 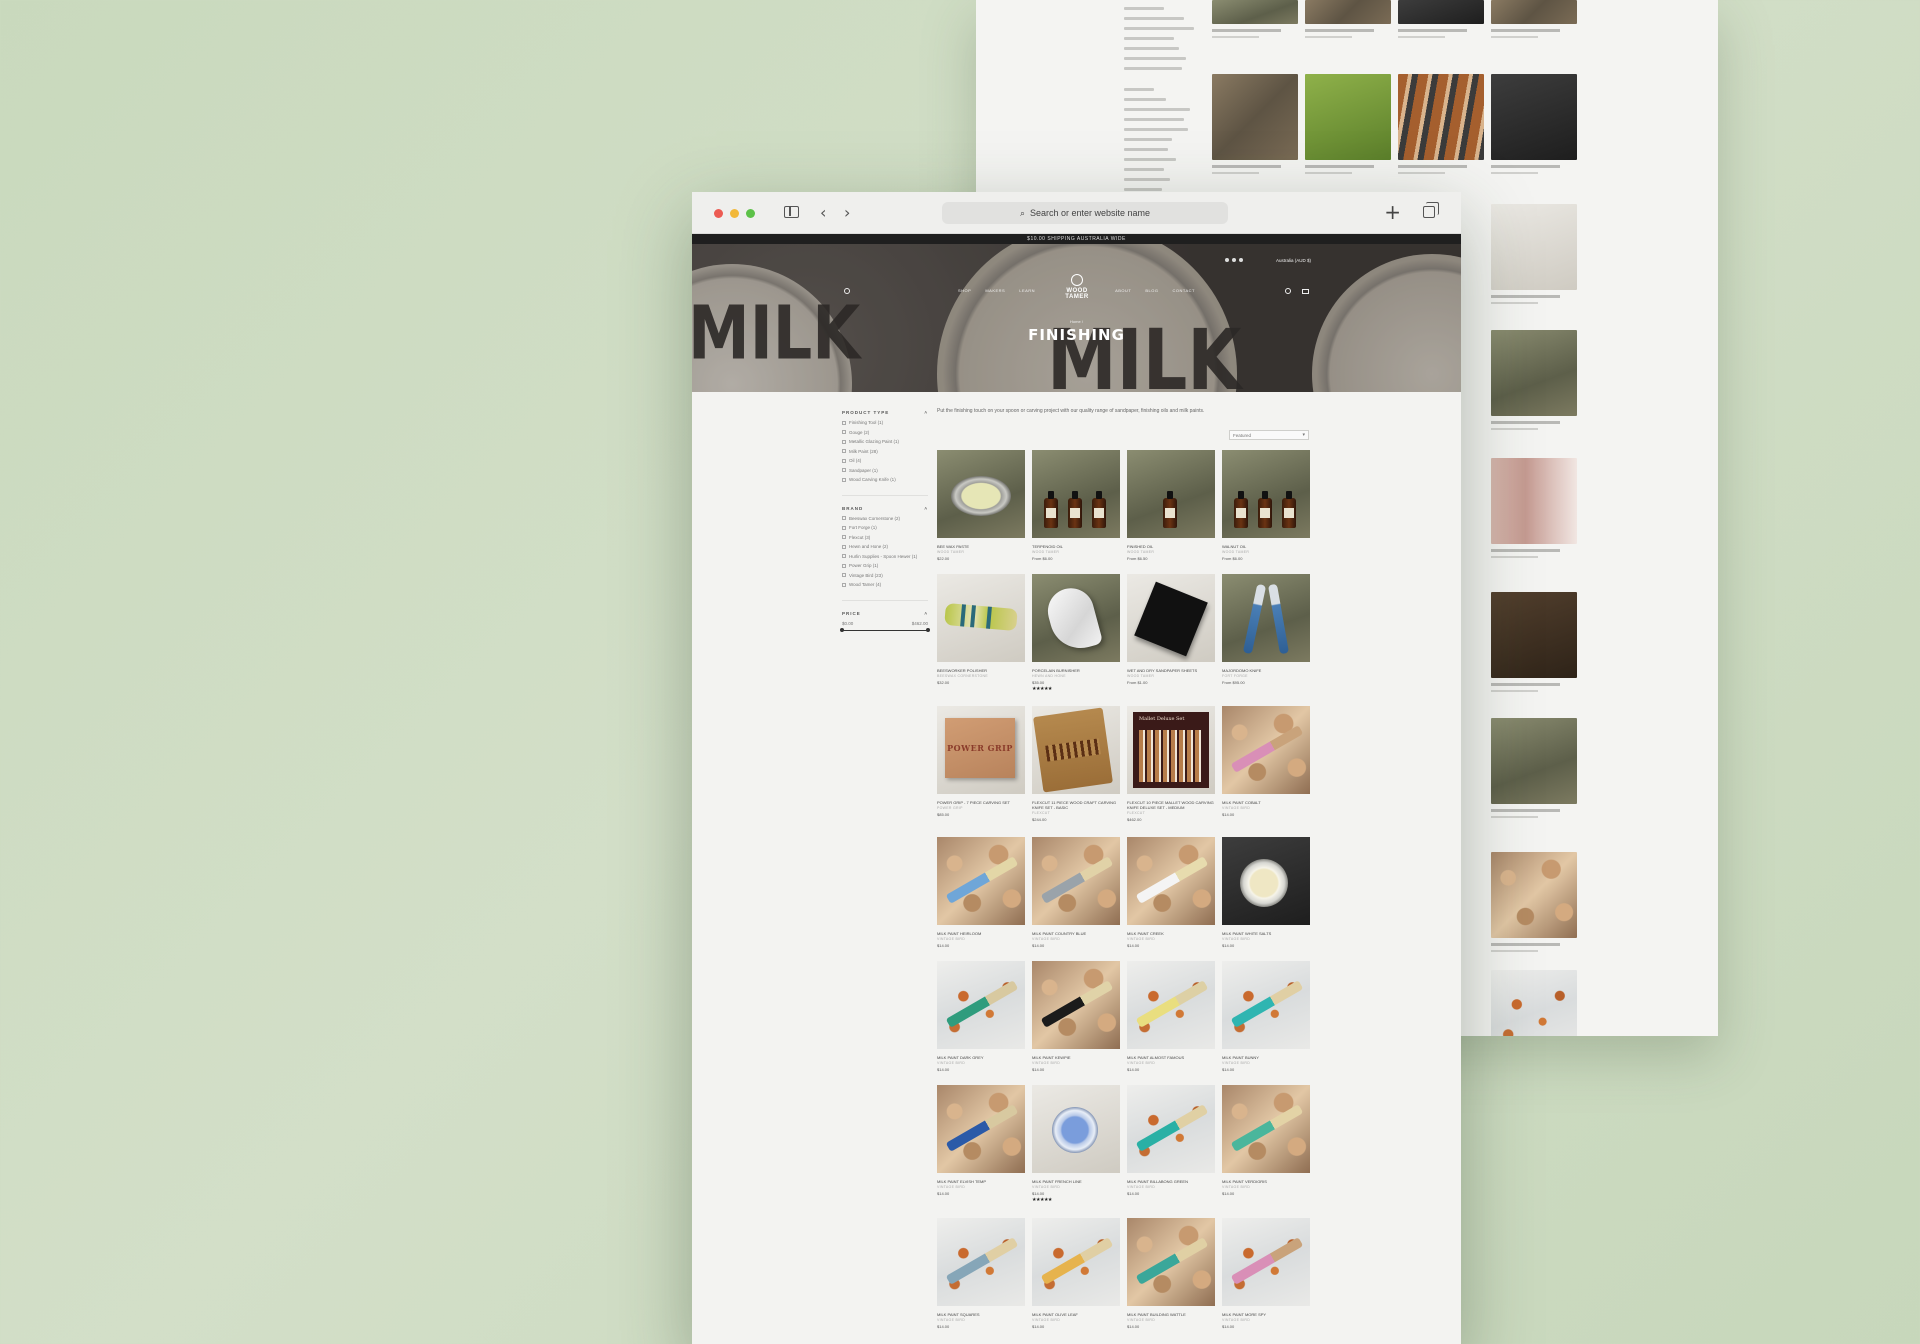 I want to click on brand-filter-option: Hurlin Supplies - Spoon Hewer (1), so click(x=885, y=556).